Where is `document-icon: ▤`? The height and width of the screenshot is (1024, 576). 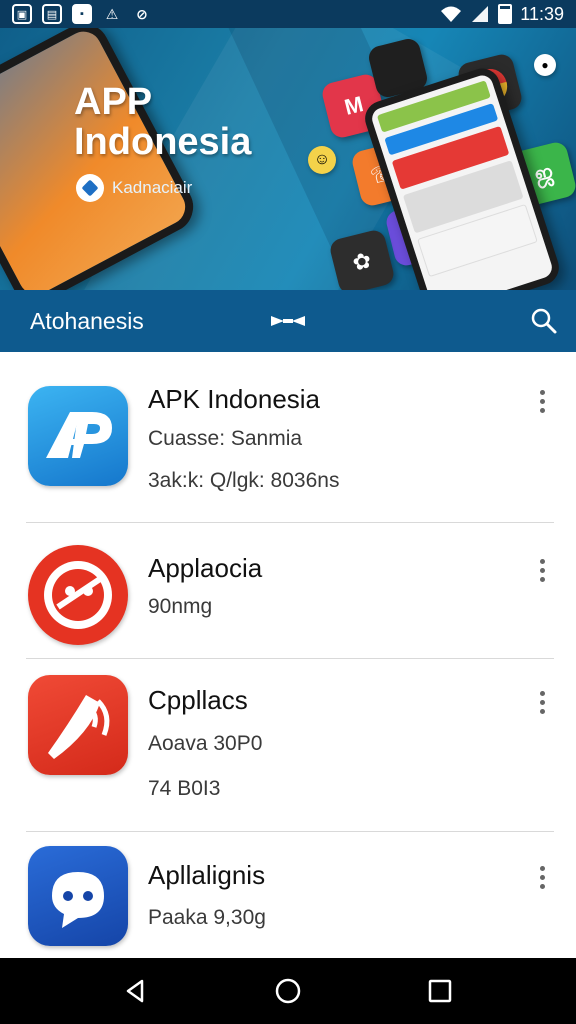 document-icon: ▤ is located at coordinates (52, 14).